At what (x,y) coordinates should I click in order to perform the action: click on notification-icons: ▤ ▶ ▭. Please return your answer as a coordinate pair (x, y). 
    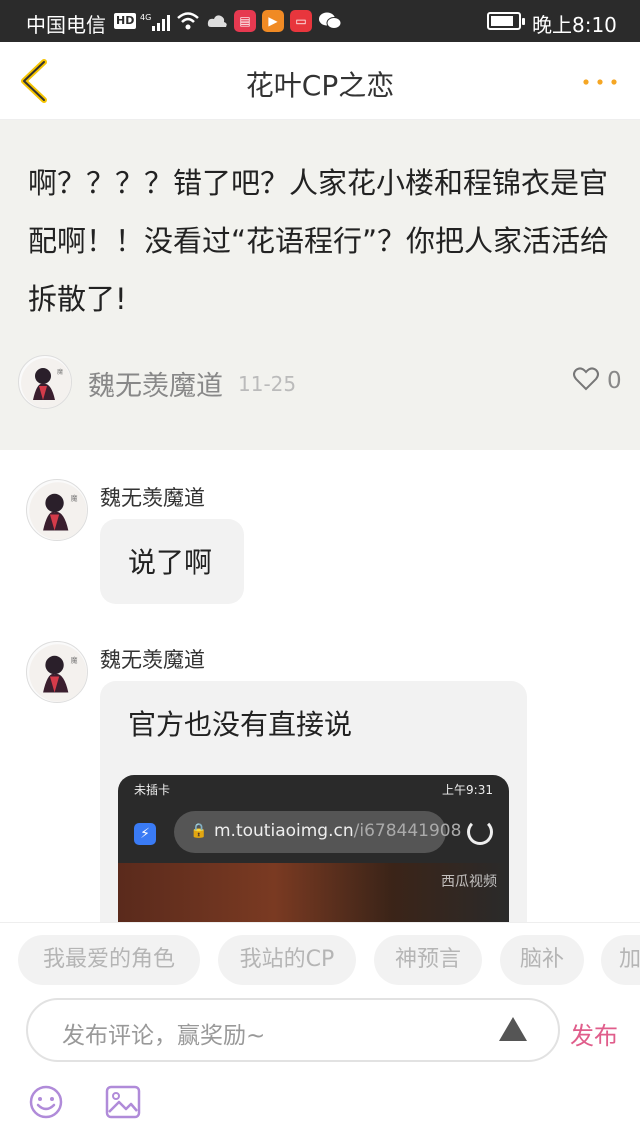
    Looking at the image, I should click on (259, 21).